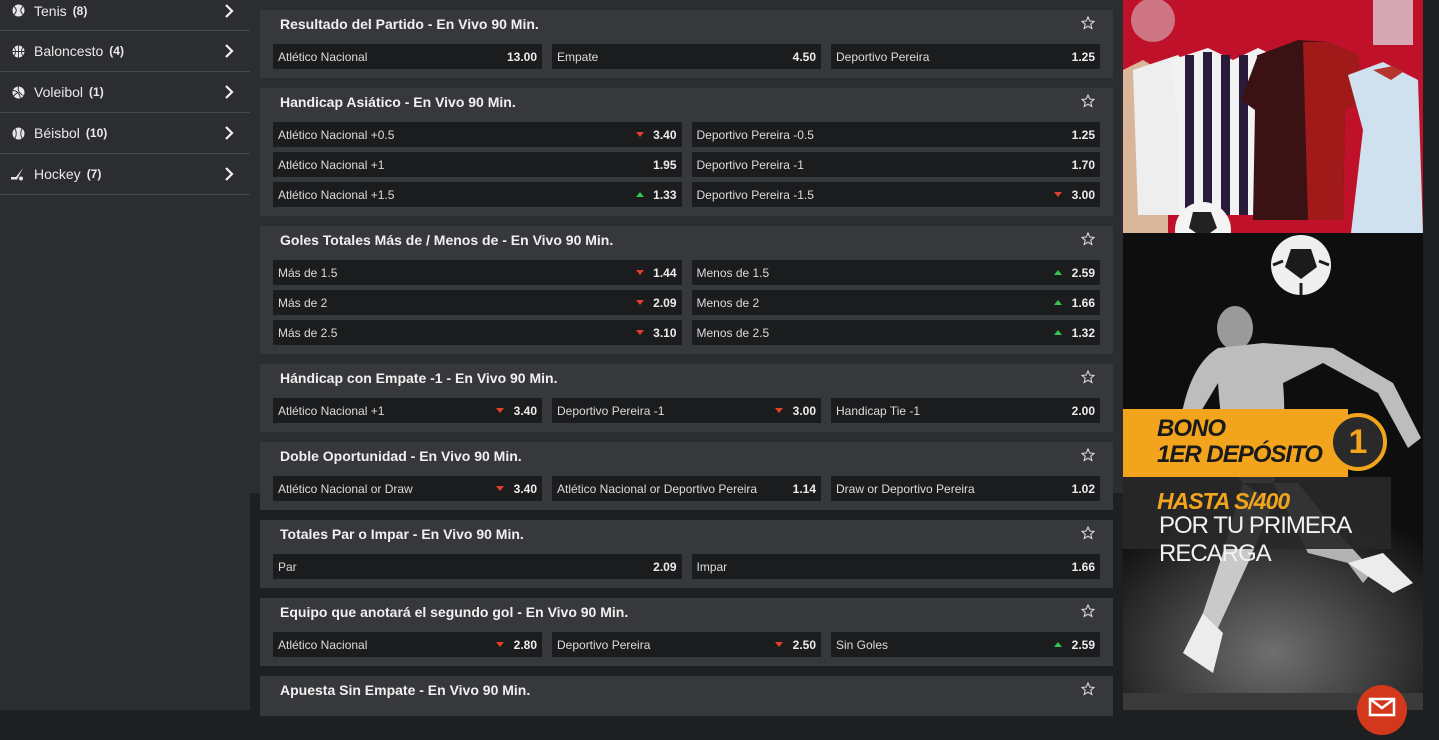 The height and width of the screenshot is (740, 1439). Describe the element at coordinates (50, 10) in the screenshot. I see `sidebar-item-label: Tenis` at that location.